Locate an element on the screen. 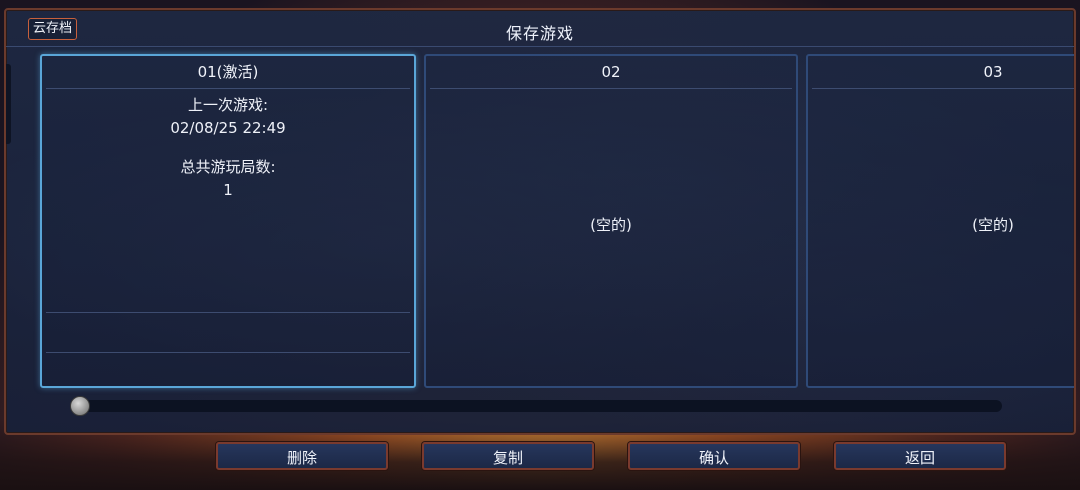 The height and width of the screenshot is (490, 1080). header-divider is located at coordinates (540, 46).